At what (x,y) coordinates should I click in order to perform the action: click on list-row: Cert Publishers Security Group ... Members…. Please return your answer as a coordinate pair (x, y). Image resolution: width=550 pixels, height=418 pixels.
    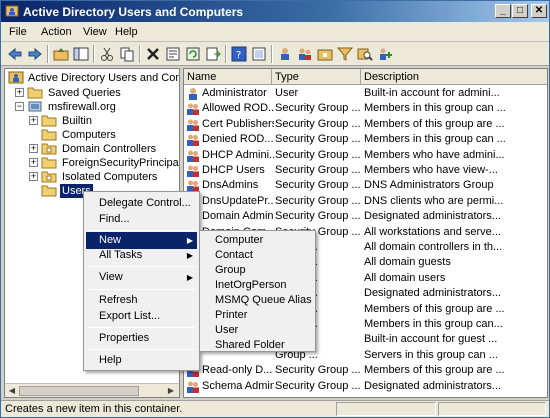
    Looking at the image, I should click on (365, 124).